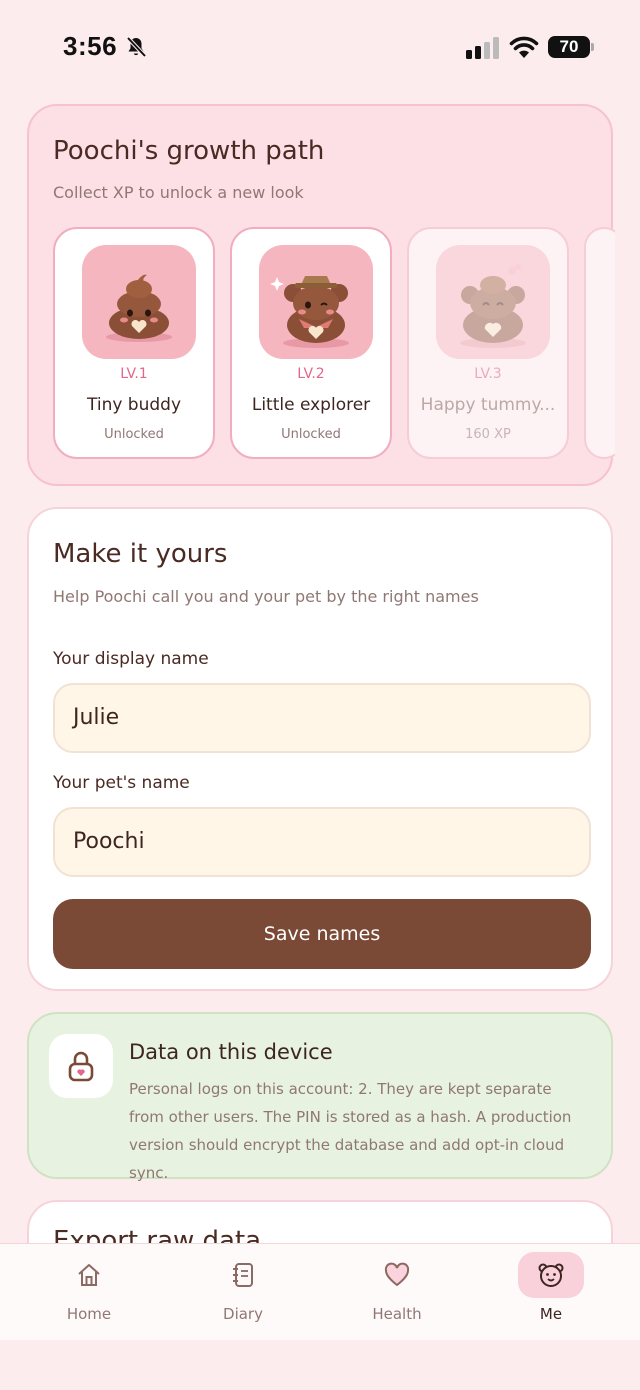  What do you see at coordinates (121, 783) in the screenshot?
I see `pet-name-label: Your pet's name` at bounding box center [121, 783].